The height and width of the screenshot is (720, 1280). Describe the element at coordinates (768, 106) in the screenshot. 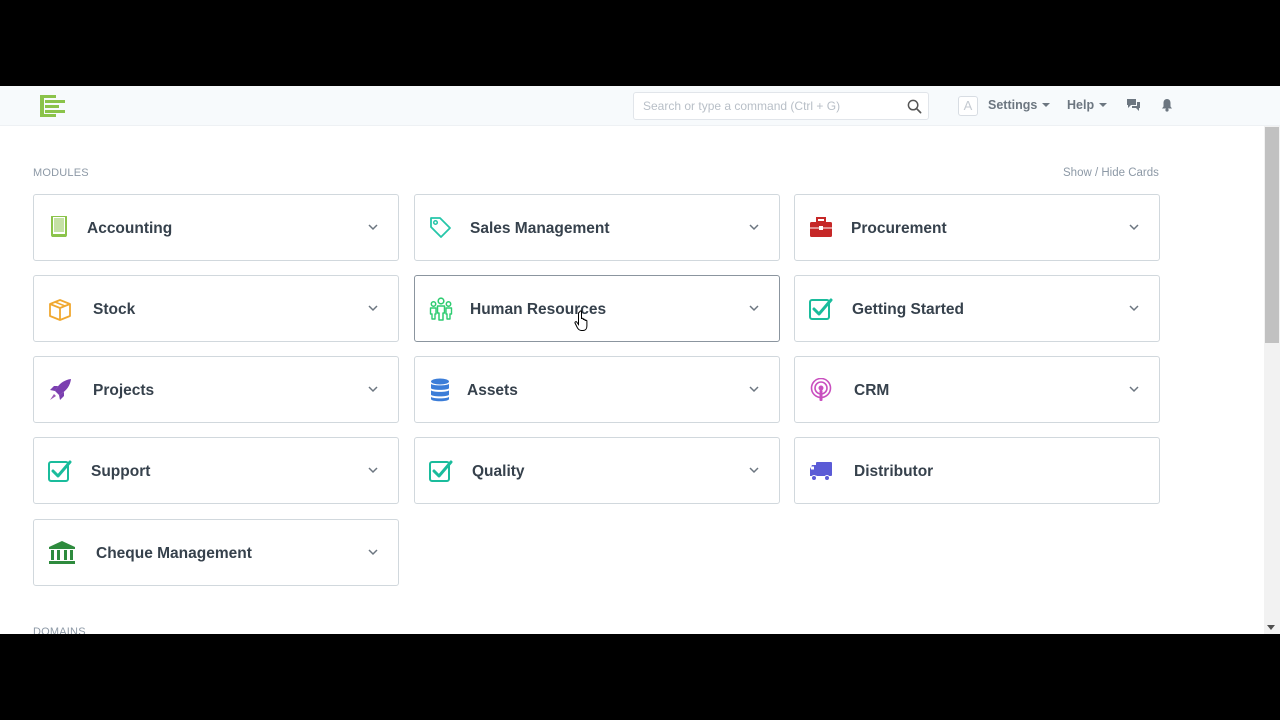

I see `search-input` at that location.